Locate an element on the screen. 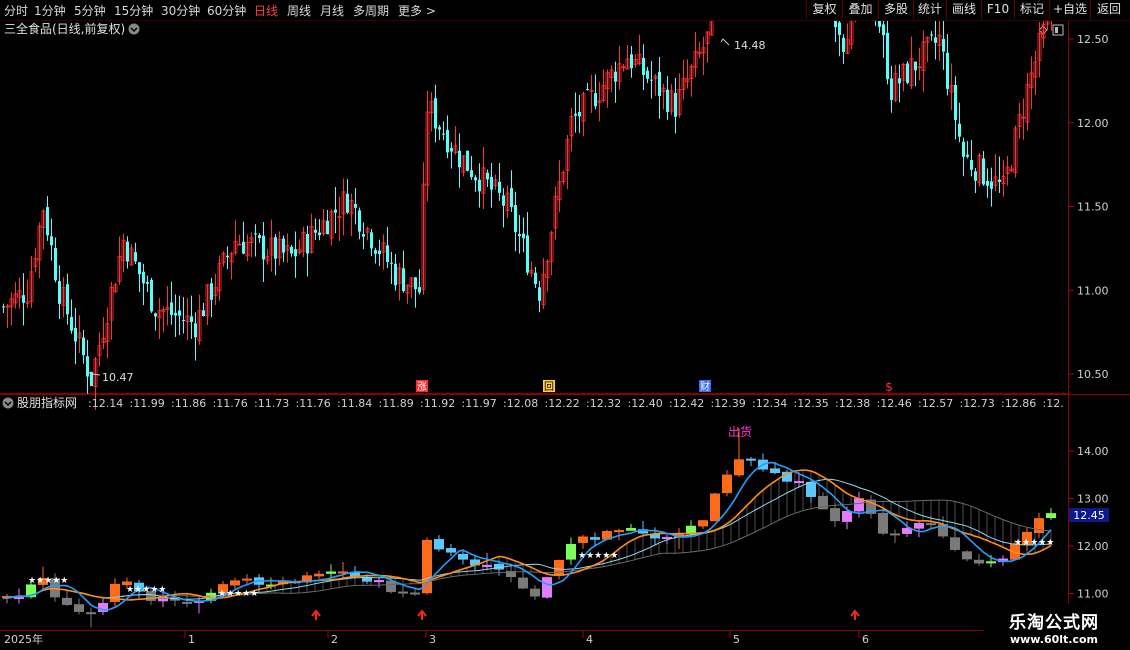 This screenshot has width=1130, height=650. event-marker-dividend: $ is located at coordinates (889, 387).